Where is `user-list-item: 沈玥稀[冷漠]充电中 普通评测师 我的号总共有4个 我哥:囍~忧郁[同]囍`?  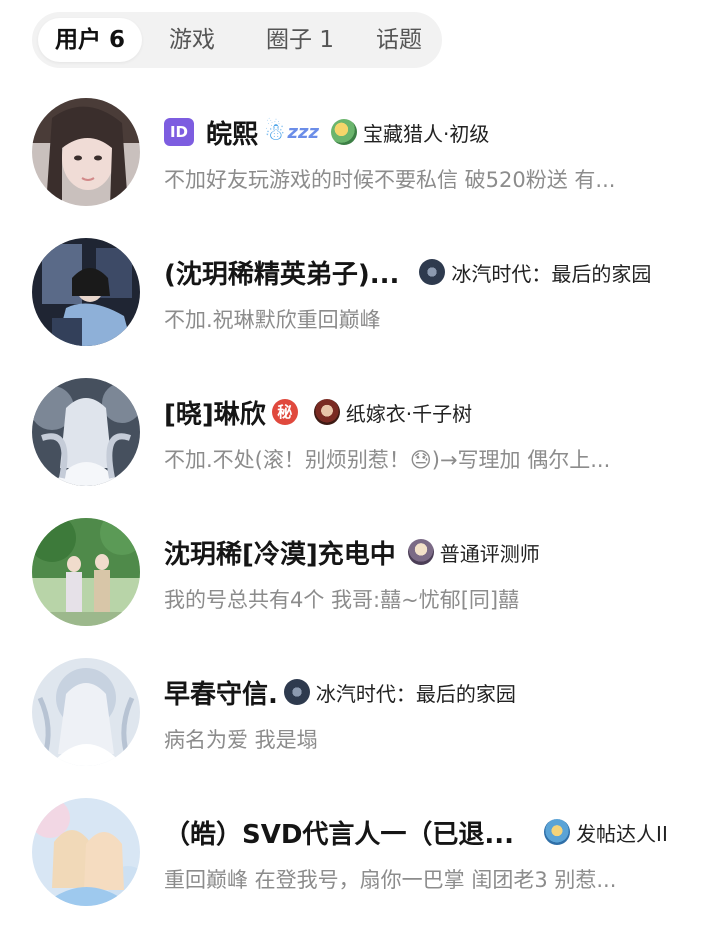
user-list-item: 沈玥稀[冷漠]充电中 普通评测师 我的号总共有4个 我哥:囍~忧郁[同]囍 is located at coordinates (359, 588).